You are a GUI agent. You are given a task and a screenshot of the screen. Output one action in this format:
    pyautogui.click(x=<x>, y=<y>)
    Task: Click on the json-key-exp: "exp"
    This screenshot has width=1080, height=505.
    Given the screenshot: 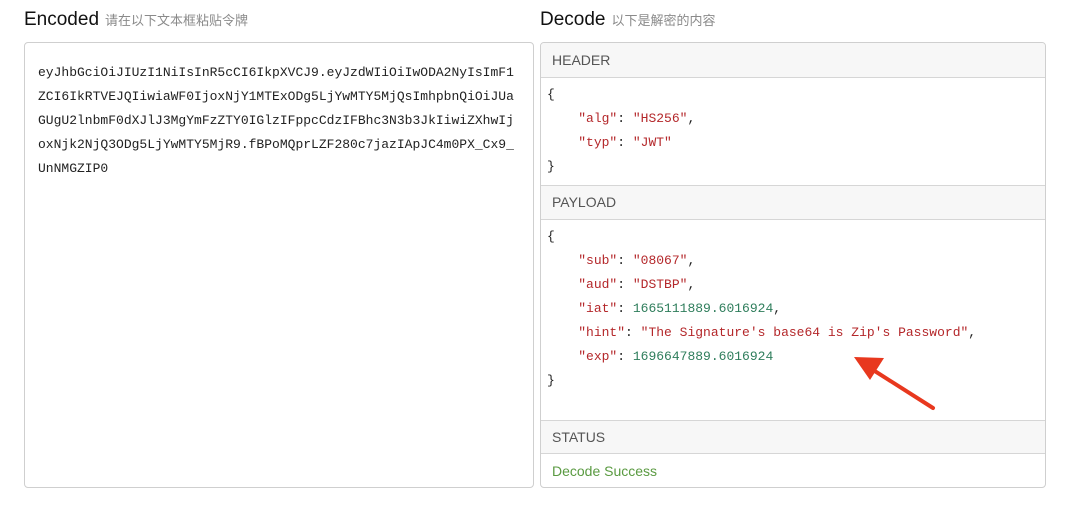 What is the action you would take?
    pyautogui.click(x=598, y=356)
    